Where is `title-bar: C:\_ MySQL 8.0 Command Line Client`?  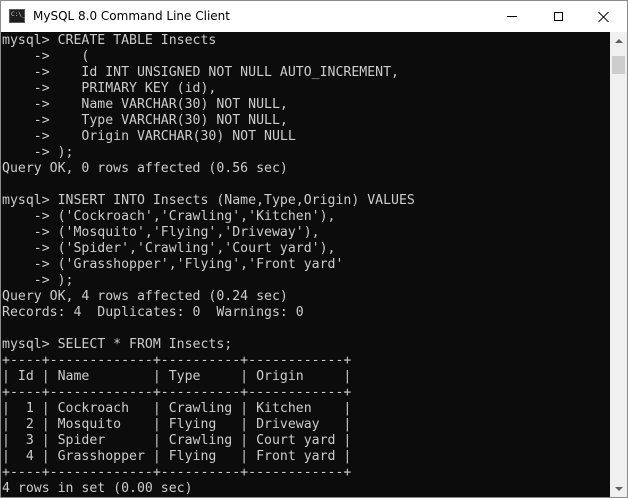
title-bar: C:\_ MySQL 8.0 Command Line Client is located at coordinates (314, 16).